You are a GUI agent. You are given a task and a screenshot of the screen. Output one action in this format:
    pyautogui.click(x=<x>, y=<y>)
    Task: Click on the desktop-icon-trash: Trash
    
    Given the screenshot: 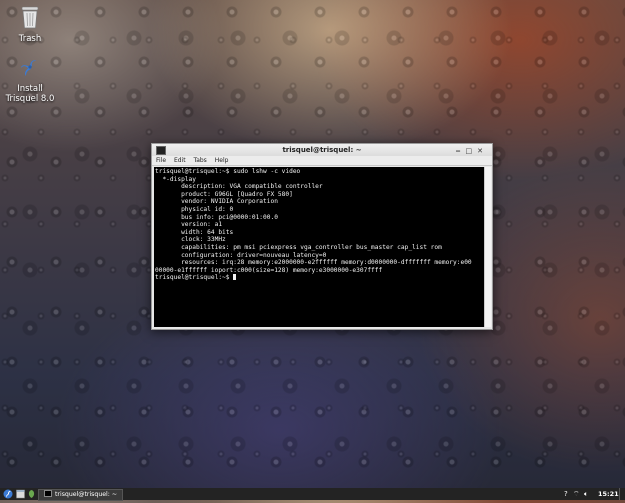 What is the action you would take?
    pyautogui.click(x=30, y=24)
    